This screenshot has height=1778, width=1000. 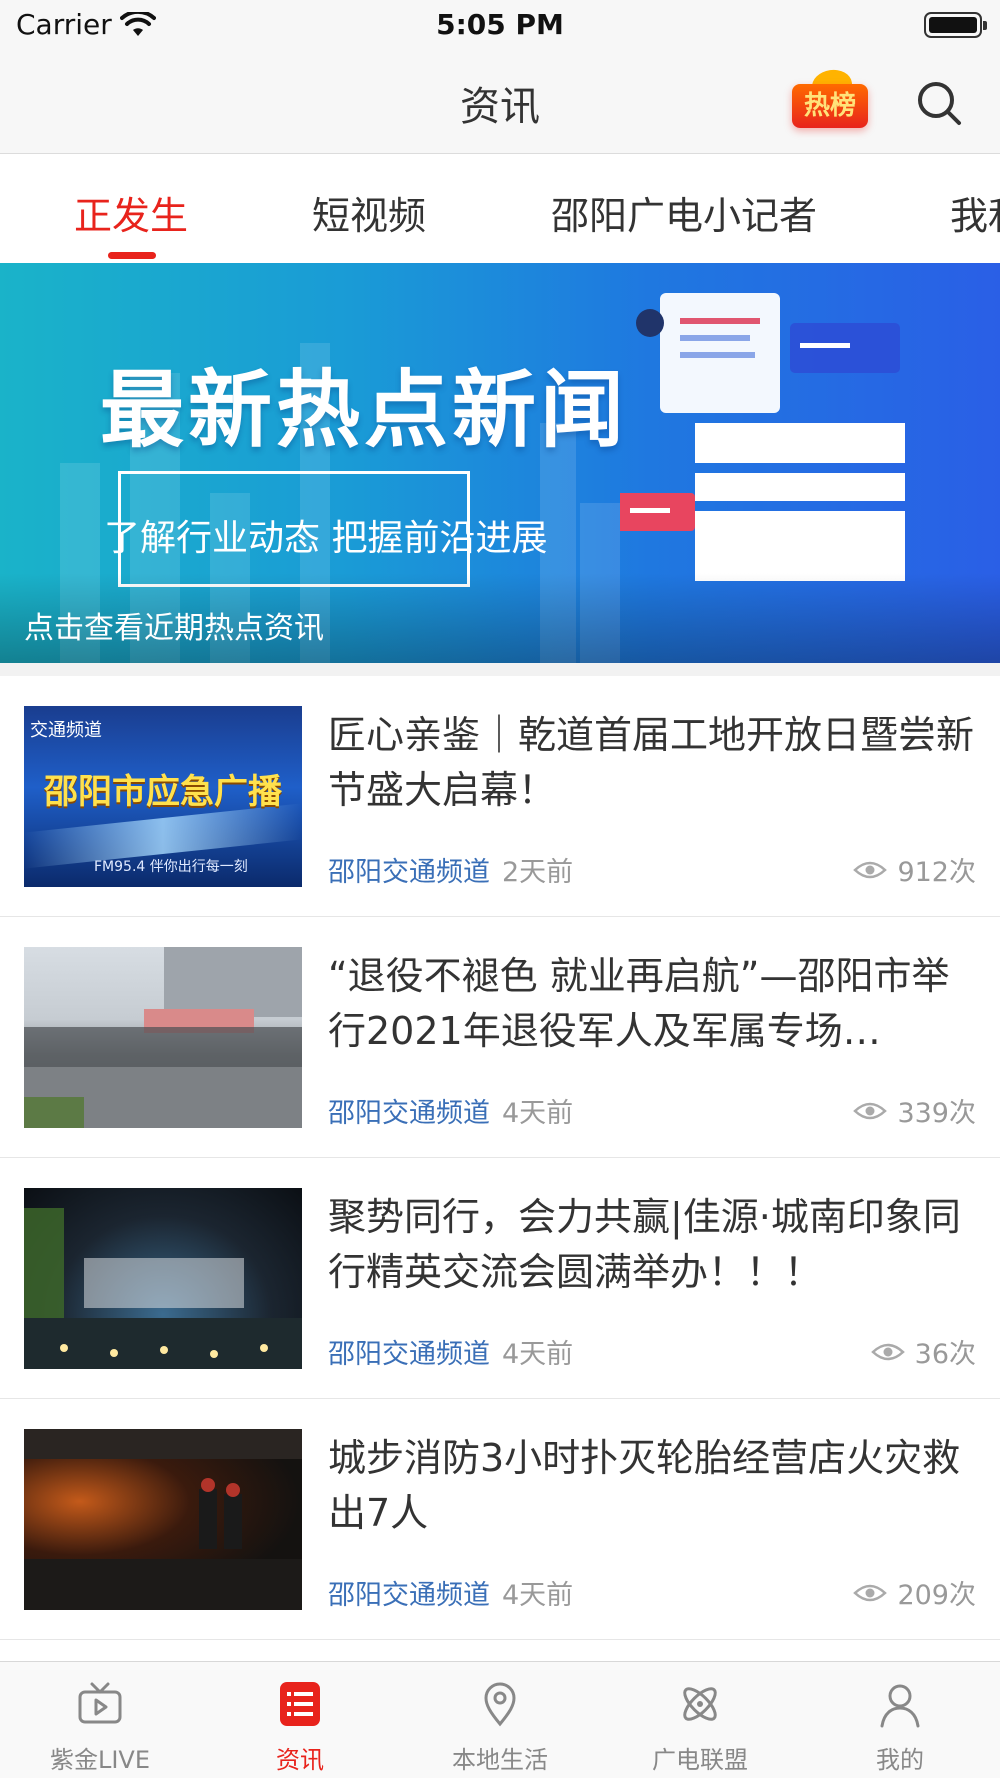 I want to click on location-pin-icon, so click(x=500, y=1704).